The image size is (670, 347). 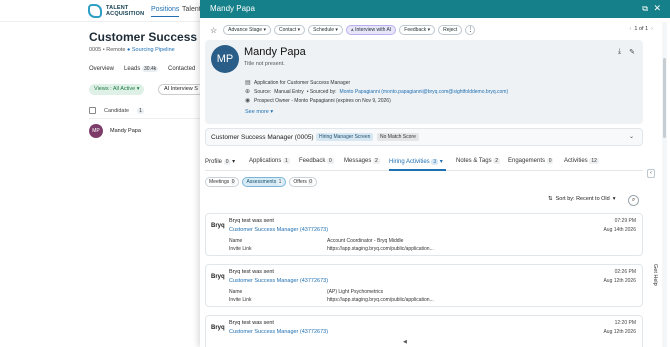 What do you see at coordinates (165, 11) in the screenshot?
I see `nav-positions: Positions` at bounding box center [165, 11].